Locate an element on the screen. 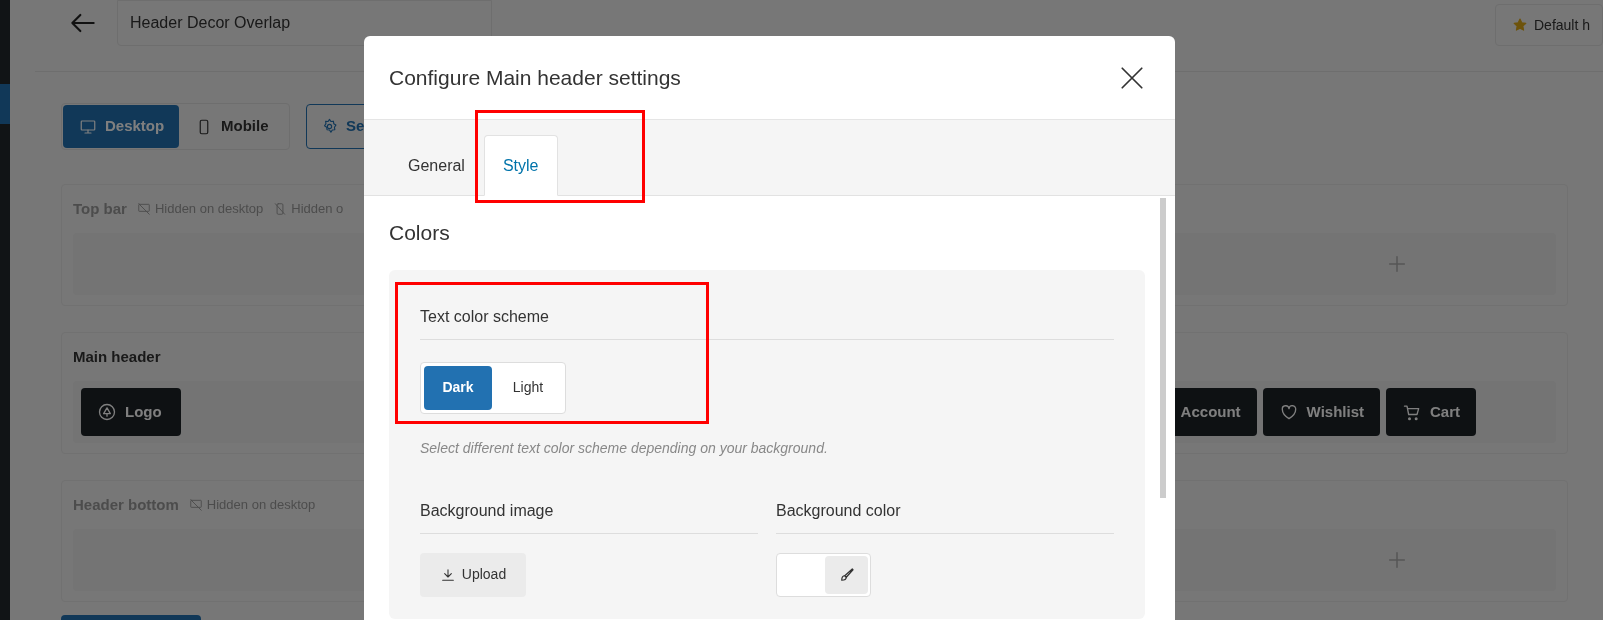  close-icon is located at coordinates (1132, 77).